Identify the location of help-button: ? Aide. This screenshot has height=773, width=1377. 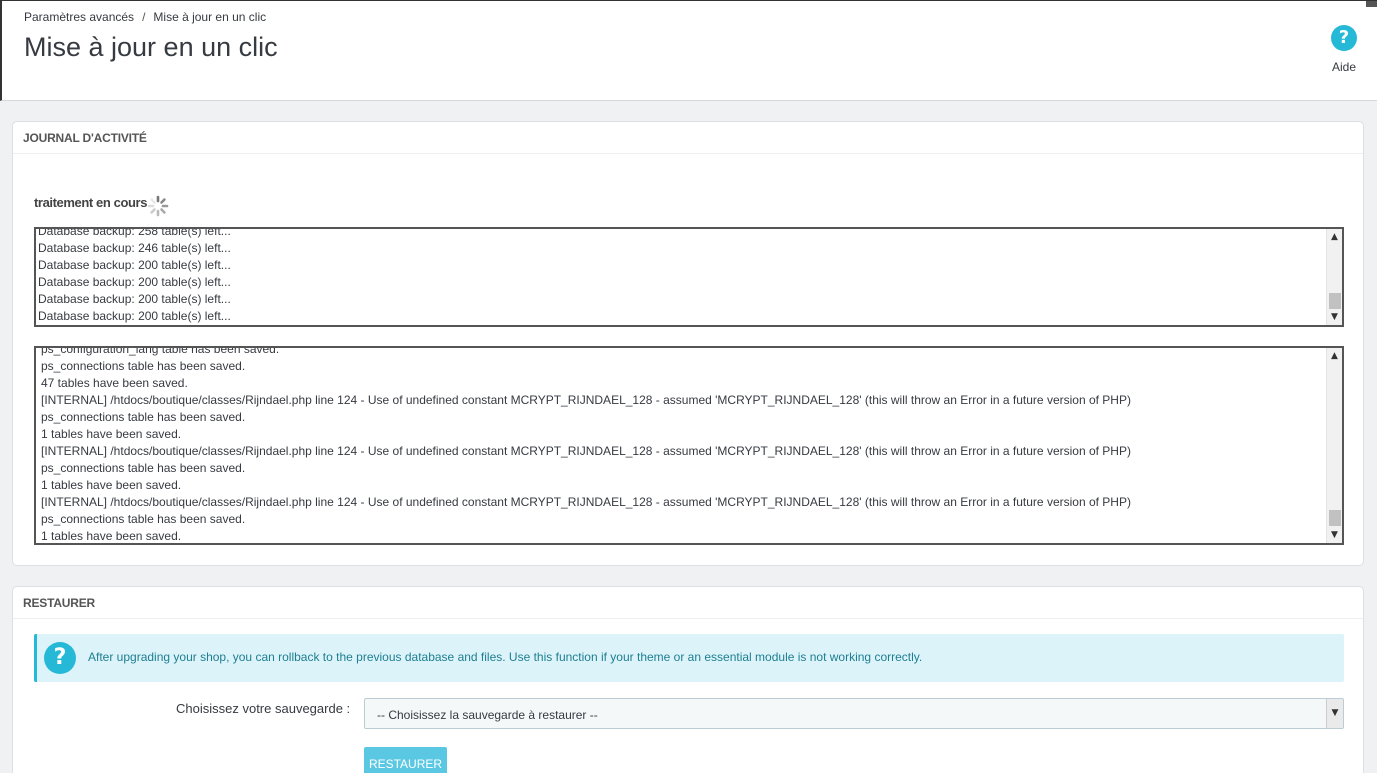
(1344, 49).